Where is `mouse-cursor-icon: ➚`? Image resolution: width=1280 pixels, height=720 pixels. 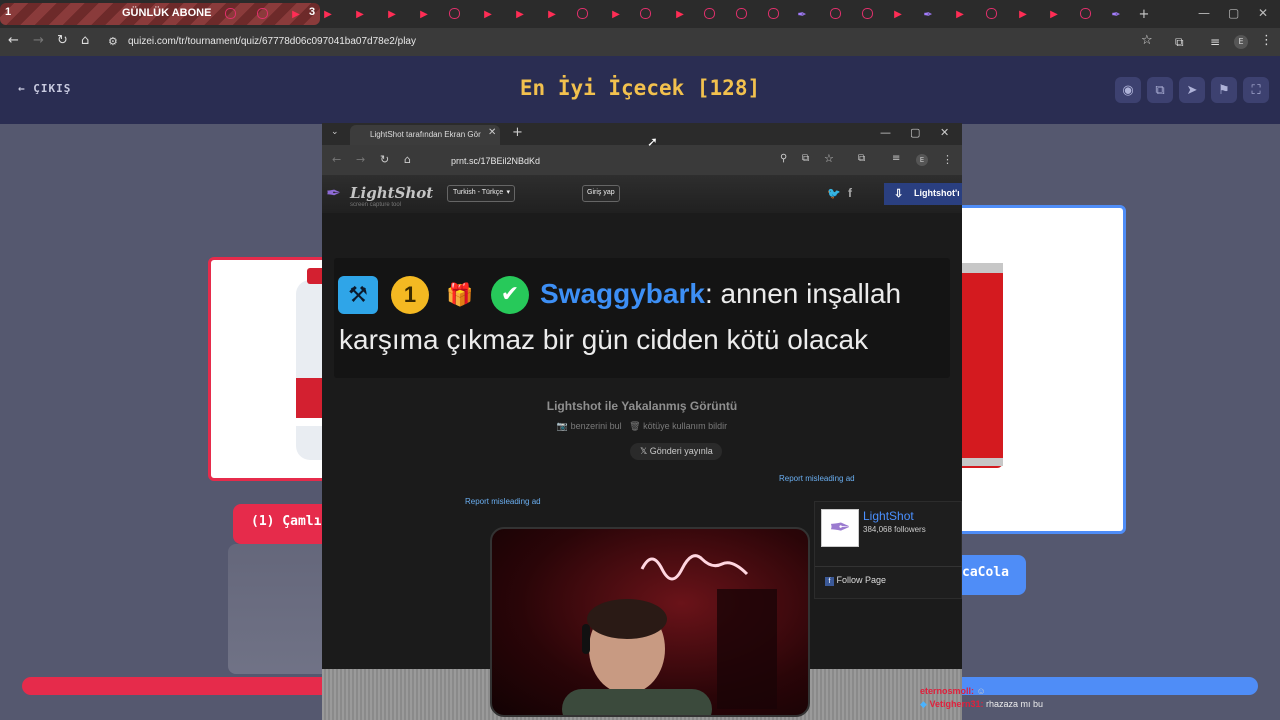
mouse-cursor-icon: ➚ is located at coordinates (652, 142).